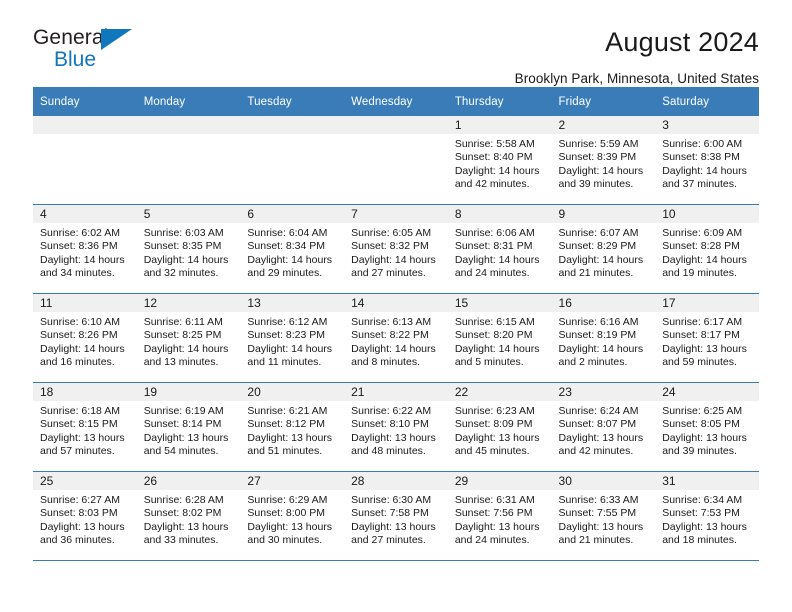 The image size is (792, 612). What do you see at coordinates (493, 424) in the screenshot?
I see `sunset-text: Sunset: 8:09 PM` at bounding box center [493, 424].